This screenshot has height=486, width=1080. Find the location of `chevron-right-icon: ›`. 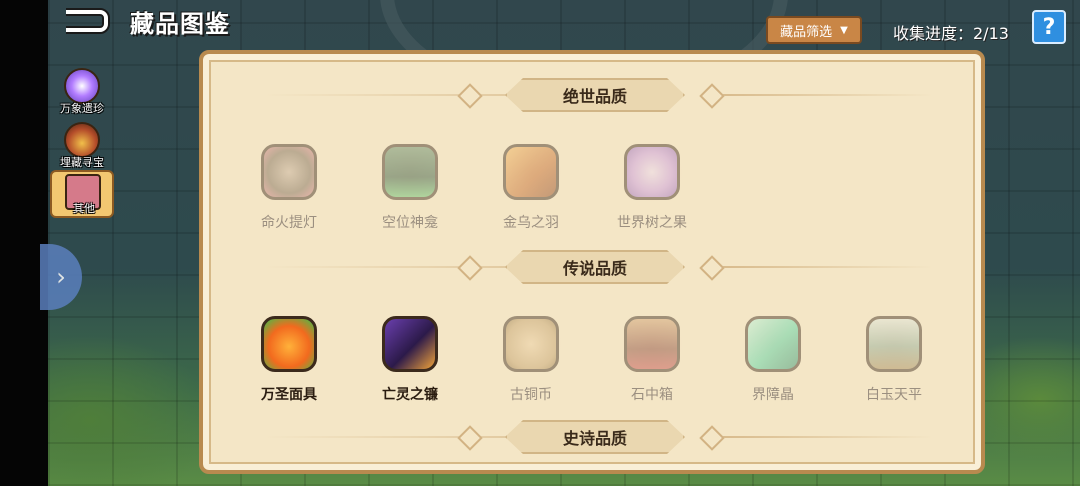

chevron-right-icon: › is located at coordinates (61, 277).